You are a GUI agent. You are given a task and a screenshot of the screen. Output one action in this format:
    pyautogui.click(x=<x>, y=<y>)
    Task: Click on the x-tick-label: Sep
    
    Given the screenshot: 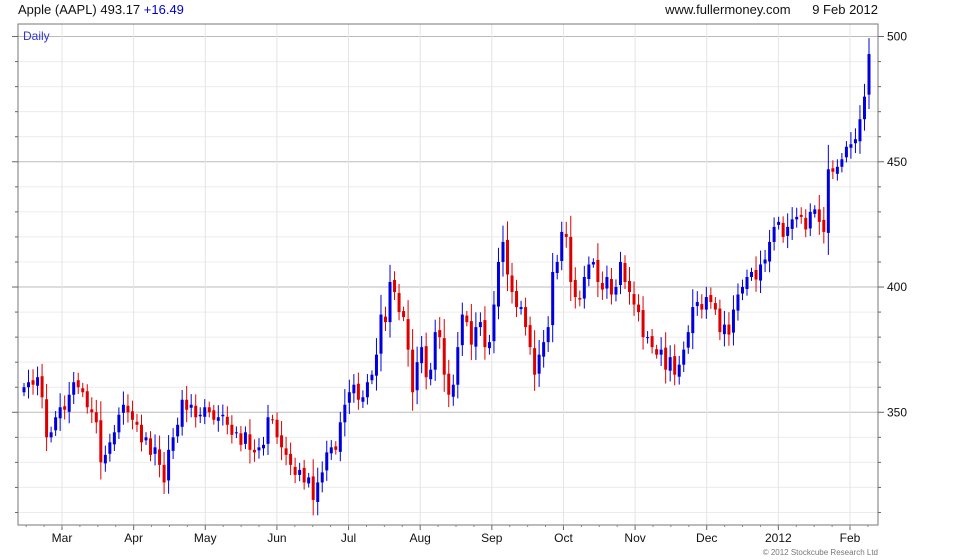 What is the action you would take?
    pyautogui.click(x=492, y=538)
    